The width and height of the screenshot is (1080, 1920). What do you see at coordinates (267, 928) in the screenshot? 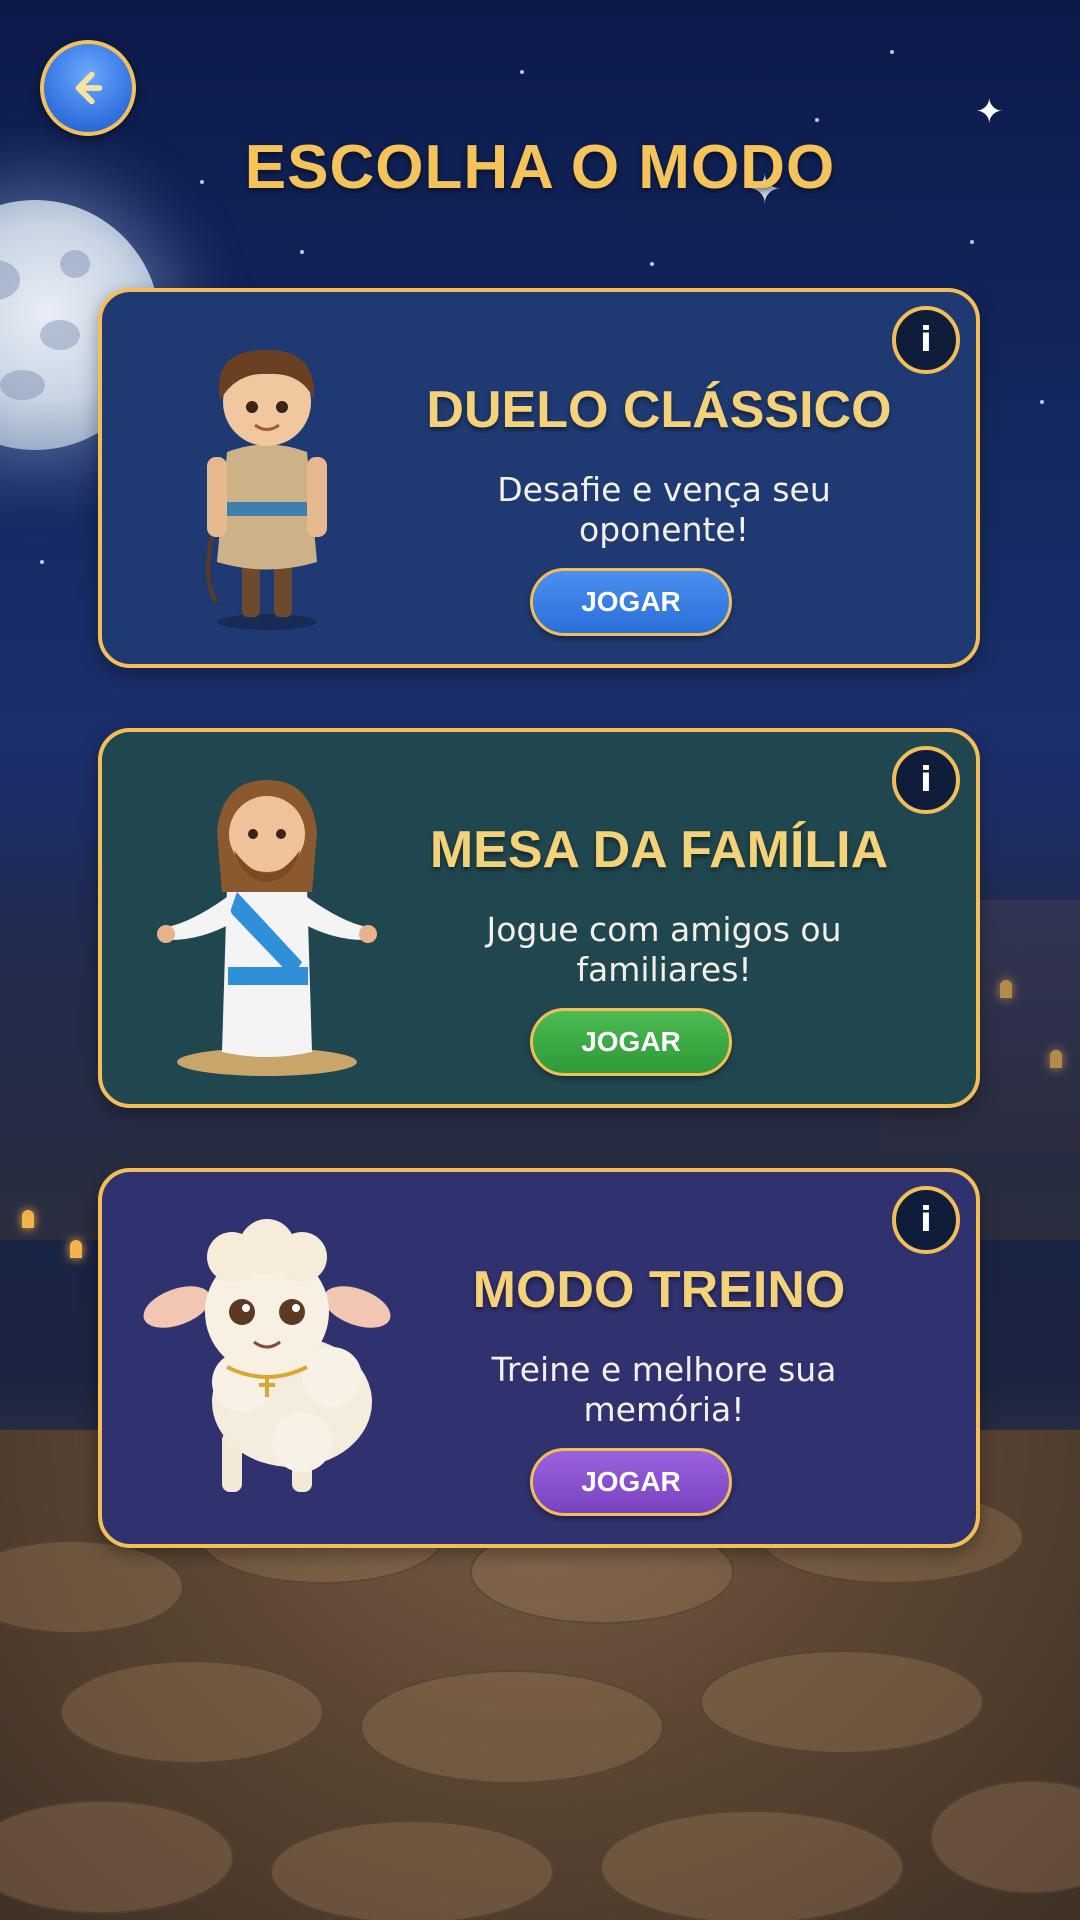
I see `jesus-character-icon` at bounding box center [267, 928].